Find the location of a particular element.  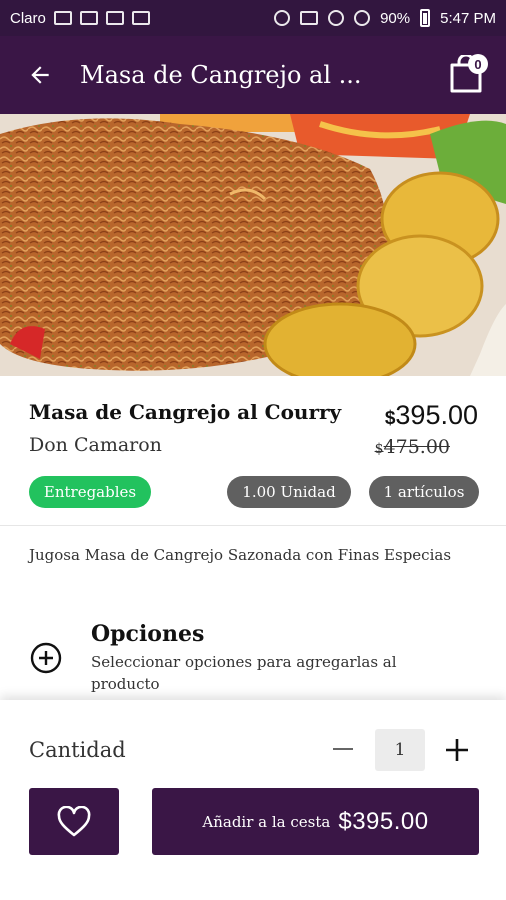

clock: 5:47 PM is located at coordinates (468, 18).